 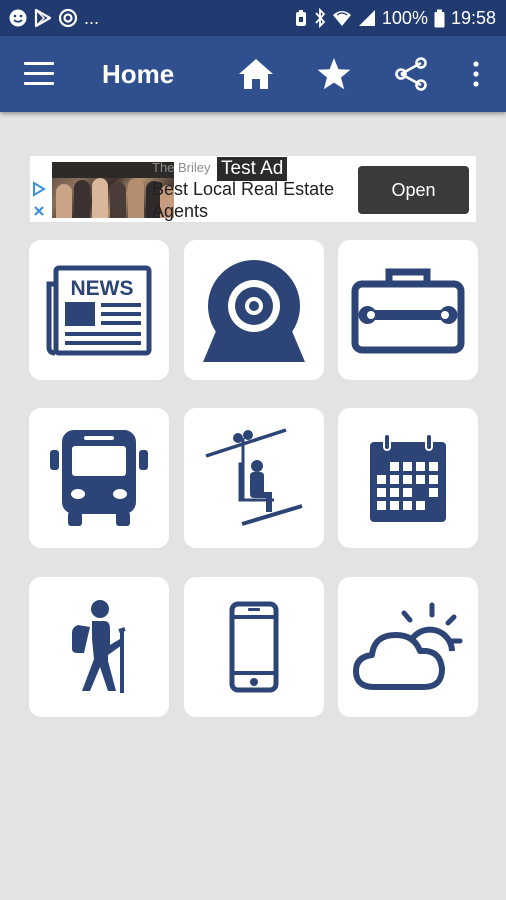 I want to click on news-icon: NEWS, so click(x=99, y=310).